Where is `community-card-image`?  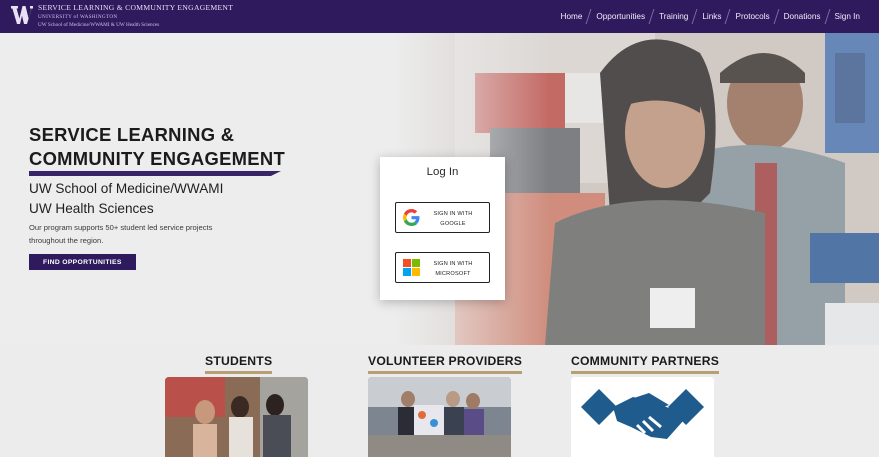
community-card-image is located at coordinates (642, 417).